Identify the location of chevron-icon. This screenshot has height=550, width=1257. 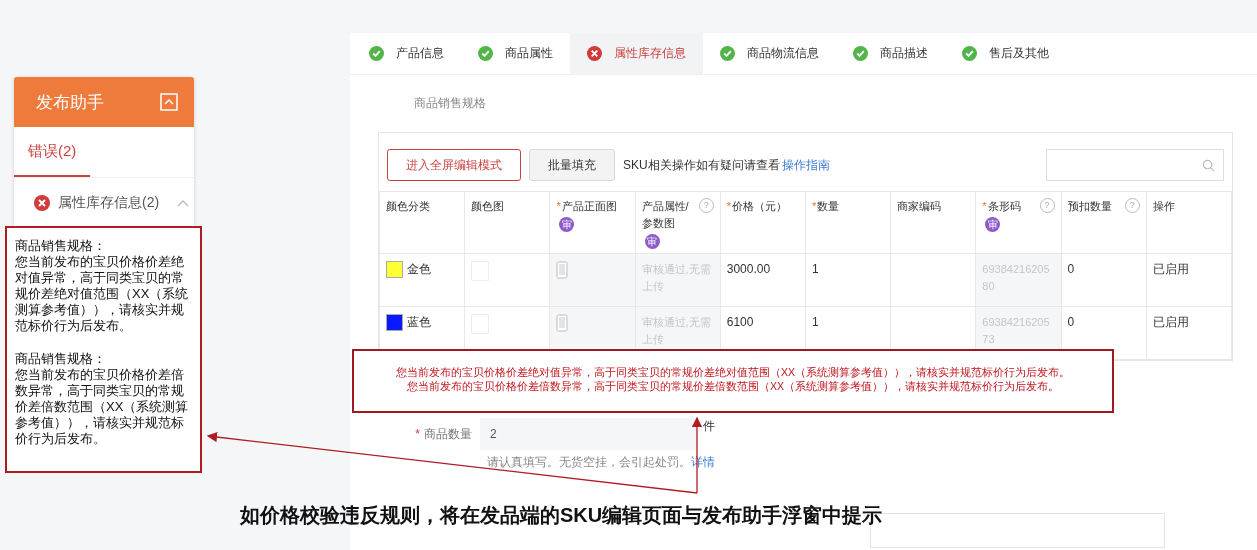
(183, 203).